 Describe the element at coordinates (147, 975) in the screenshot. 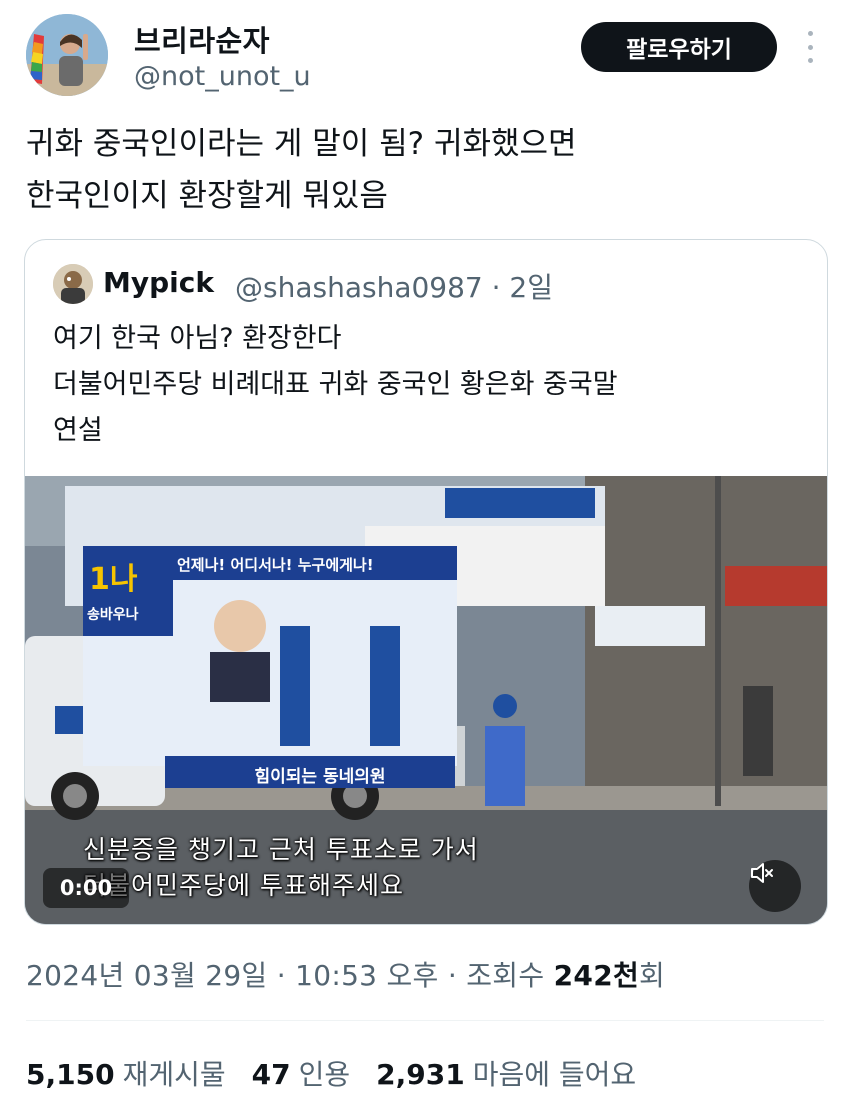

I see `tweet-date: 2024년 03월 29일` at that location.